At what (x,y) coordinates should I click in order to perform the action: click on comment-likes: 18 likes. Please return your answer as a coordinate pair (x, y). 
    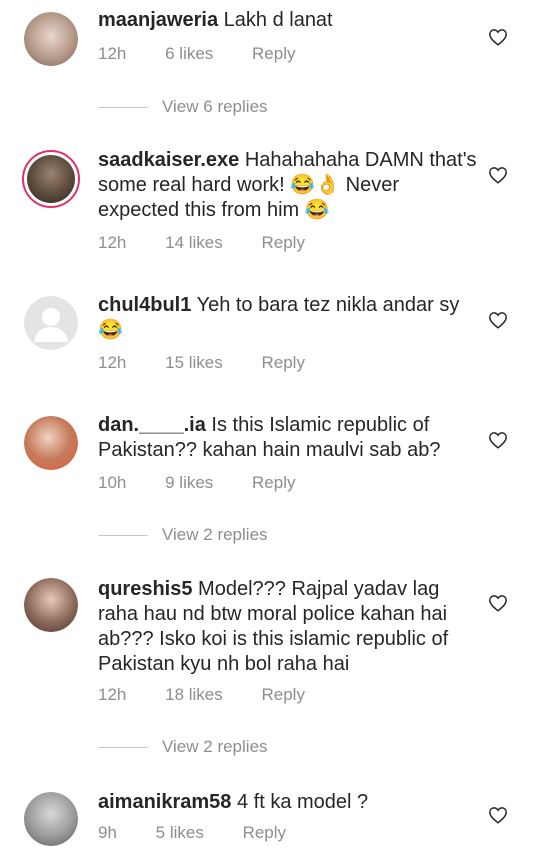
    Looking at the image, I should click on (194, 694).